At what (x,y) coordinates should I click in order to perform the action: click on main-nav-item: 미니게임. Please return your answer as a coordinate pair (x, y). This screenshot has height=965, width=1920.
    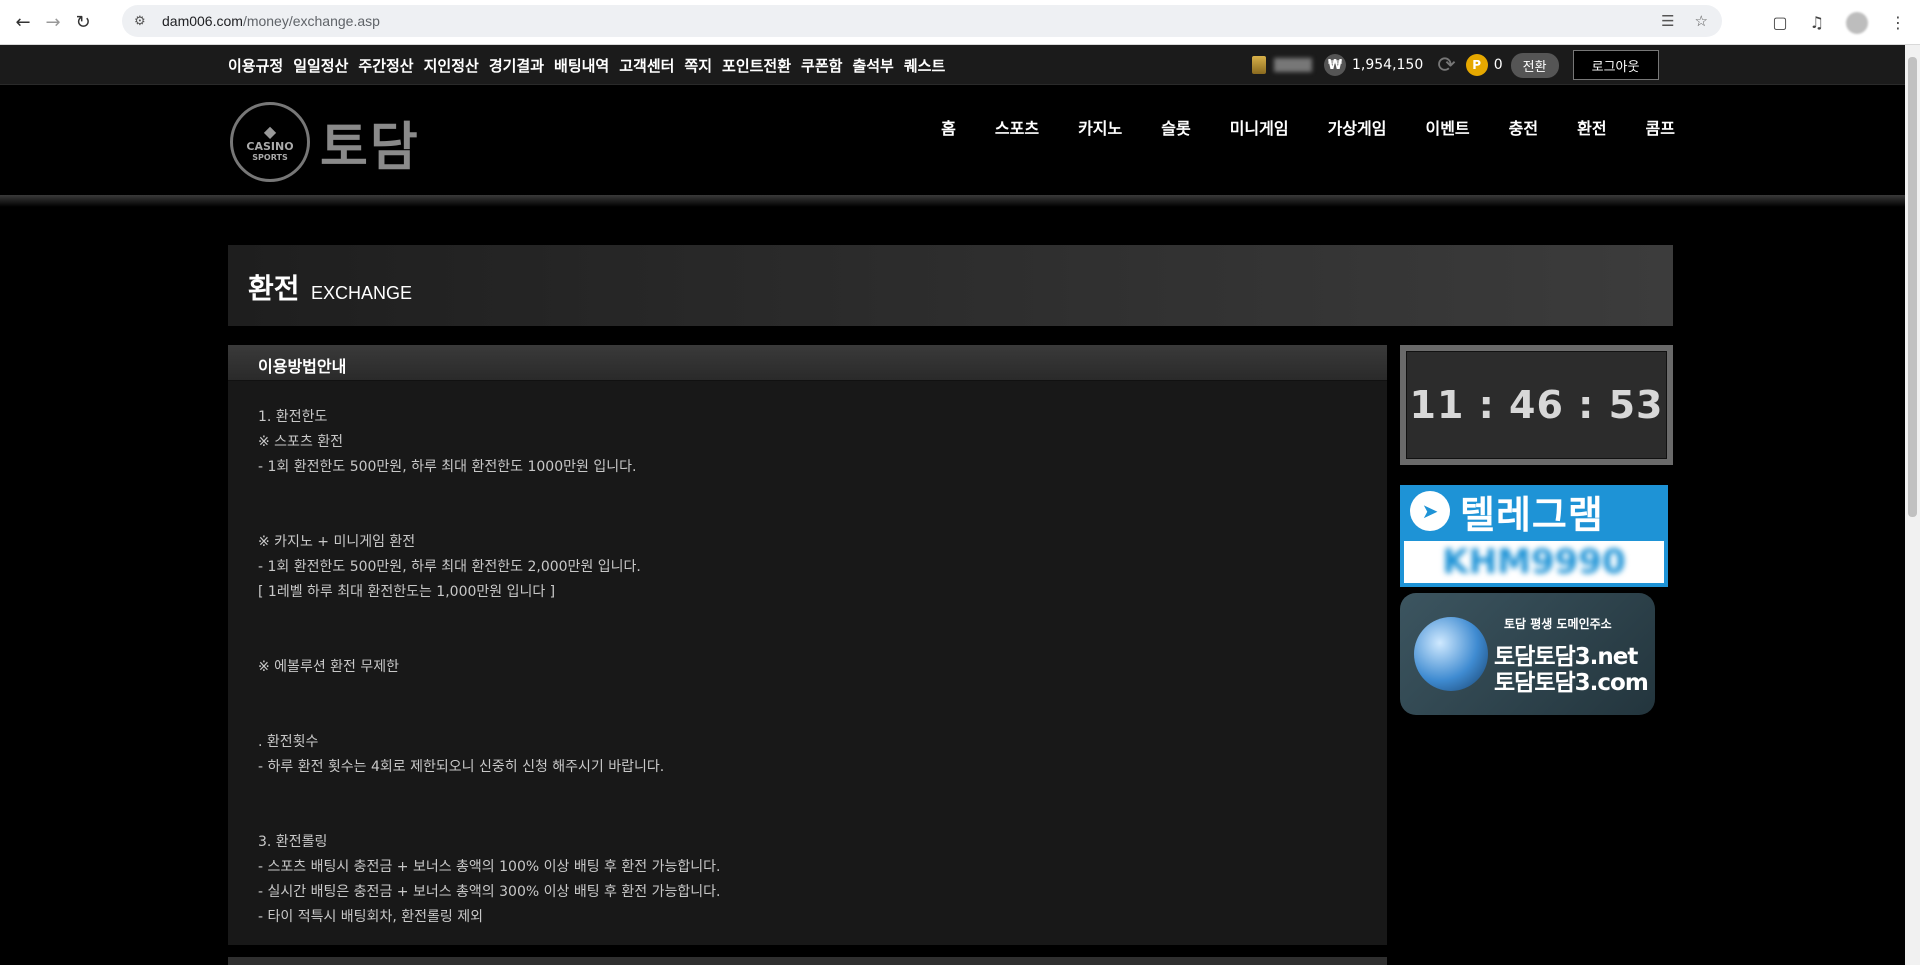
    Looking at the image, I should click on (1259, 127).